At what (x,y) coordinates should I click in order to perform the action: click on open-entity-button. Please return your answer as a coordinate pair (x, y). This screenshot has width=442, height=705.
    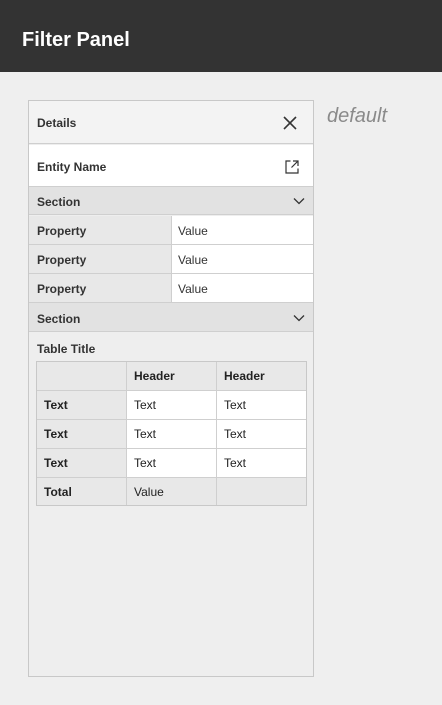
    Looking at the image, I should click on (292, 167).